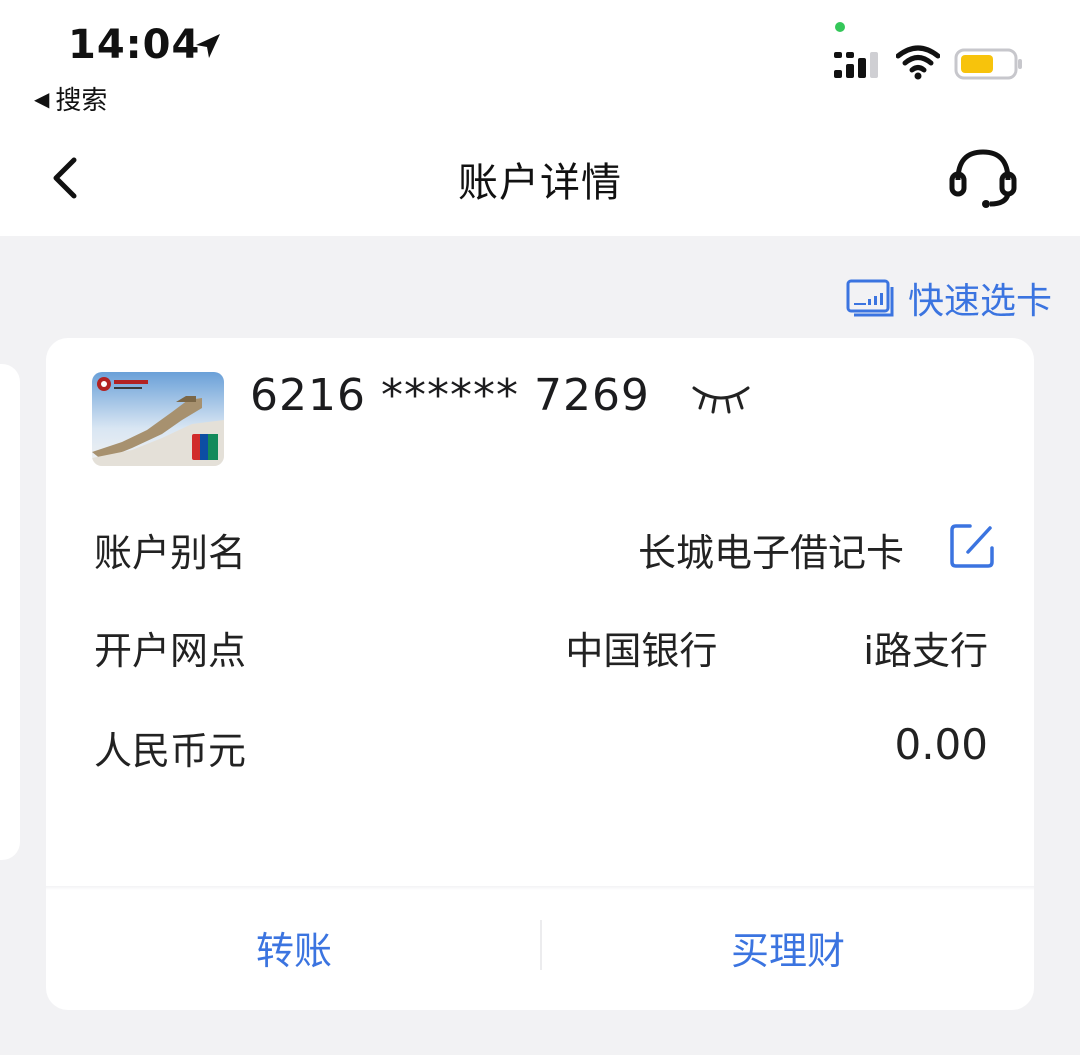 This screenshot has height=1055, width=1080. I want to click on currency-label: 人民币元, so click(170, 751).